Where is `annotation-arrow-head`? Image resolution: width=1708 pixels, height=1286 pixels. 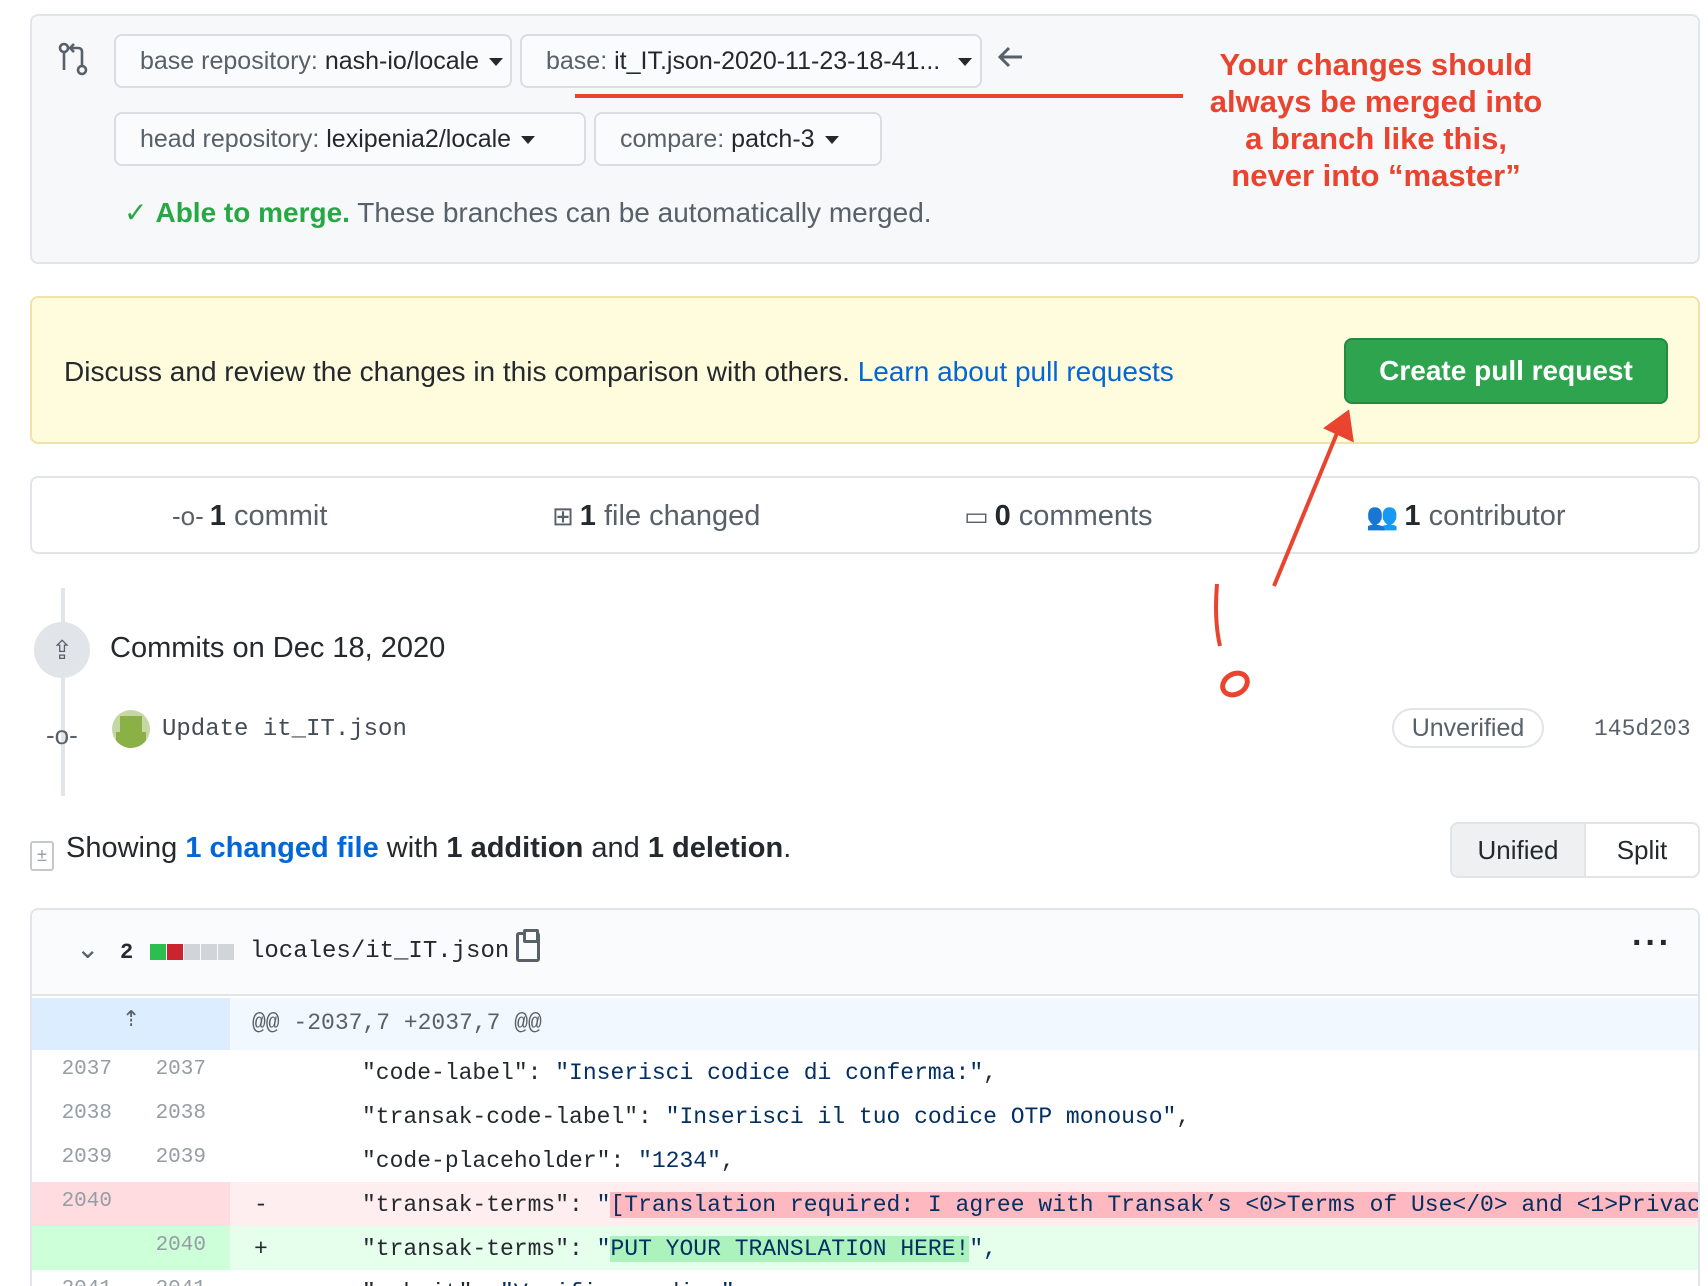
annotation-arrow-head is located at coordinates (1338, 426).